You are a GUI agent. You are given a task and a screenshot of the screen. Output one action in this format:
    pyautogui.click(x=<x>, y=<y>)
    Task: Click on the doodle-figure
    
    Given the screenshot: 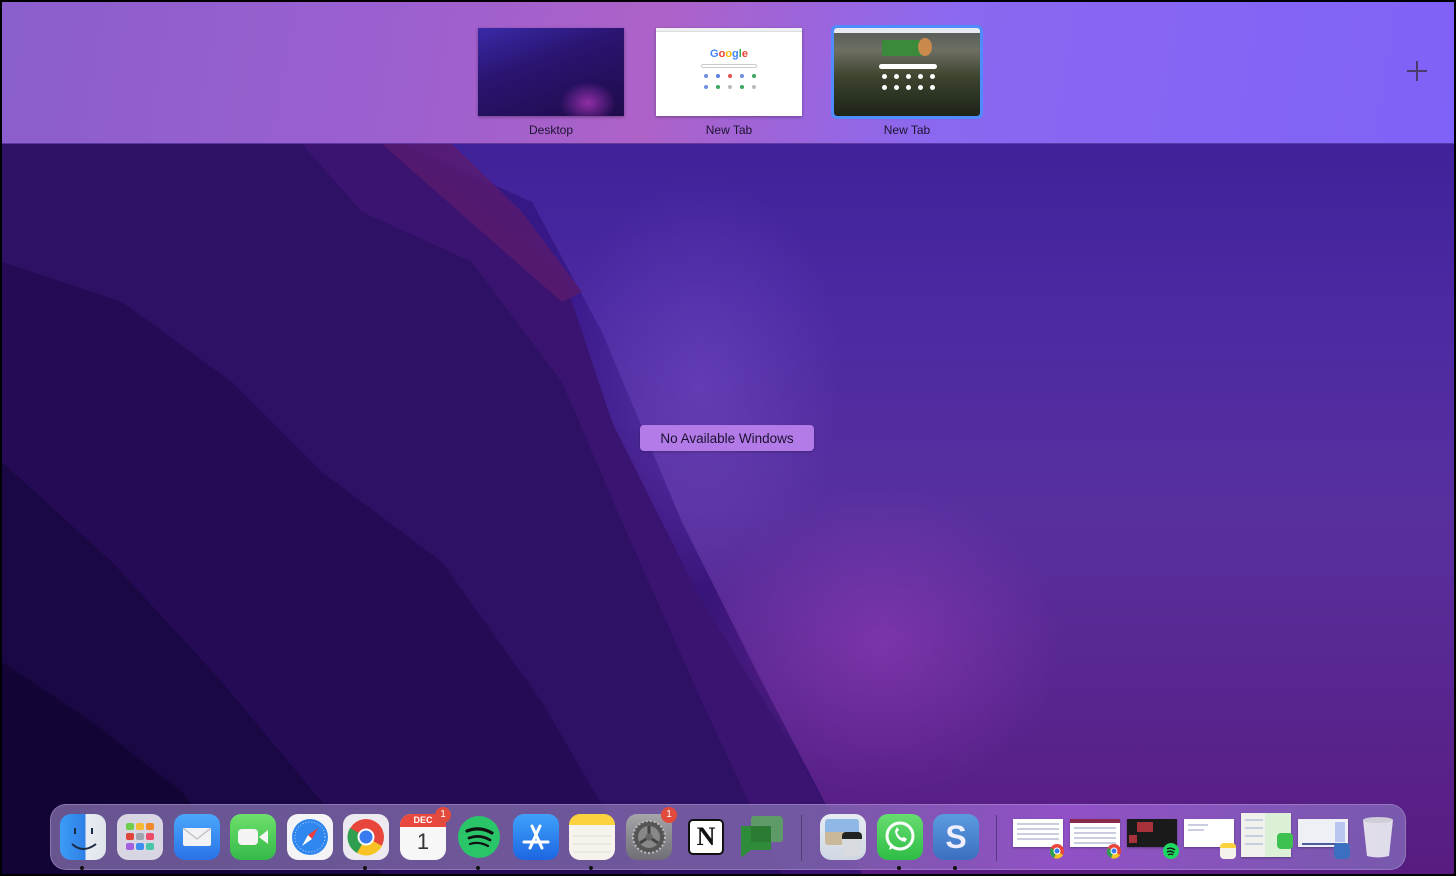 What is the action you would take?
    pyautogui.click(x=925, y=47)
    